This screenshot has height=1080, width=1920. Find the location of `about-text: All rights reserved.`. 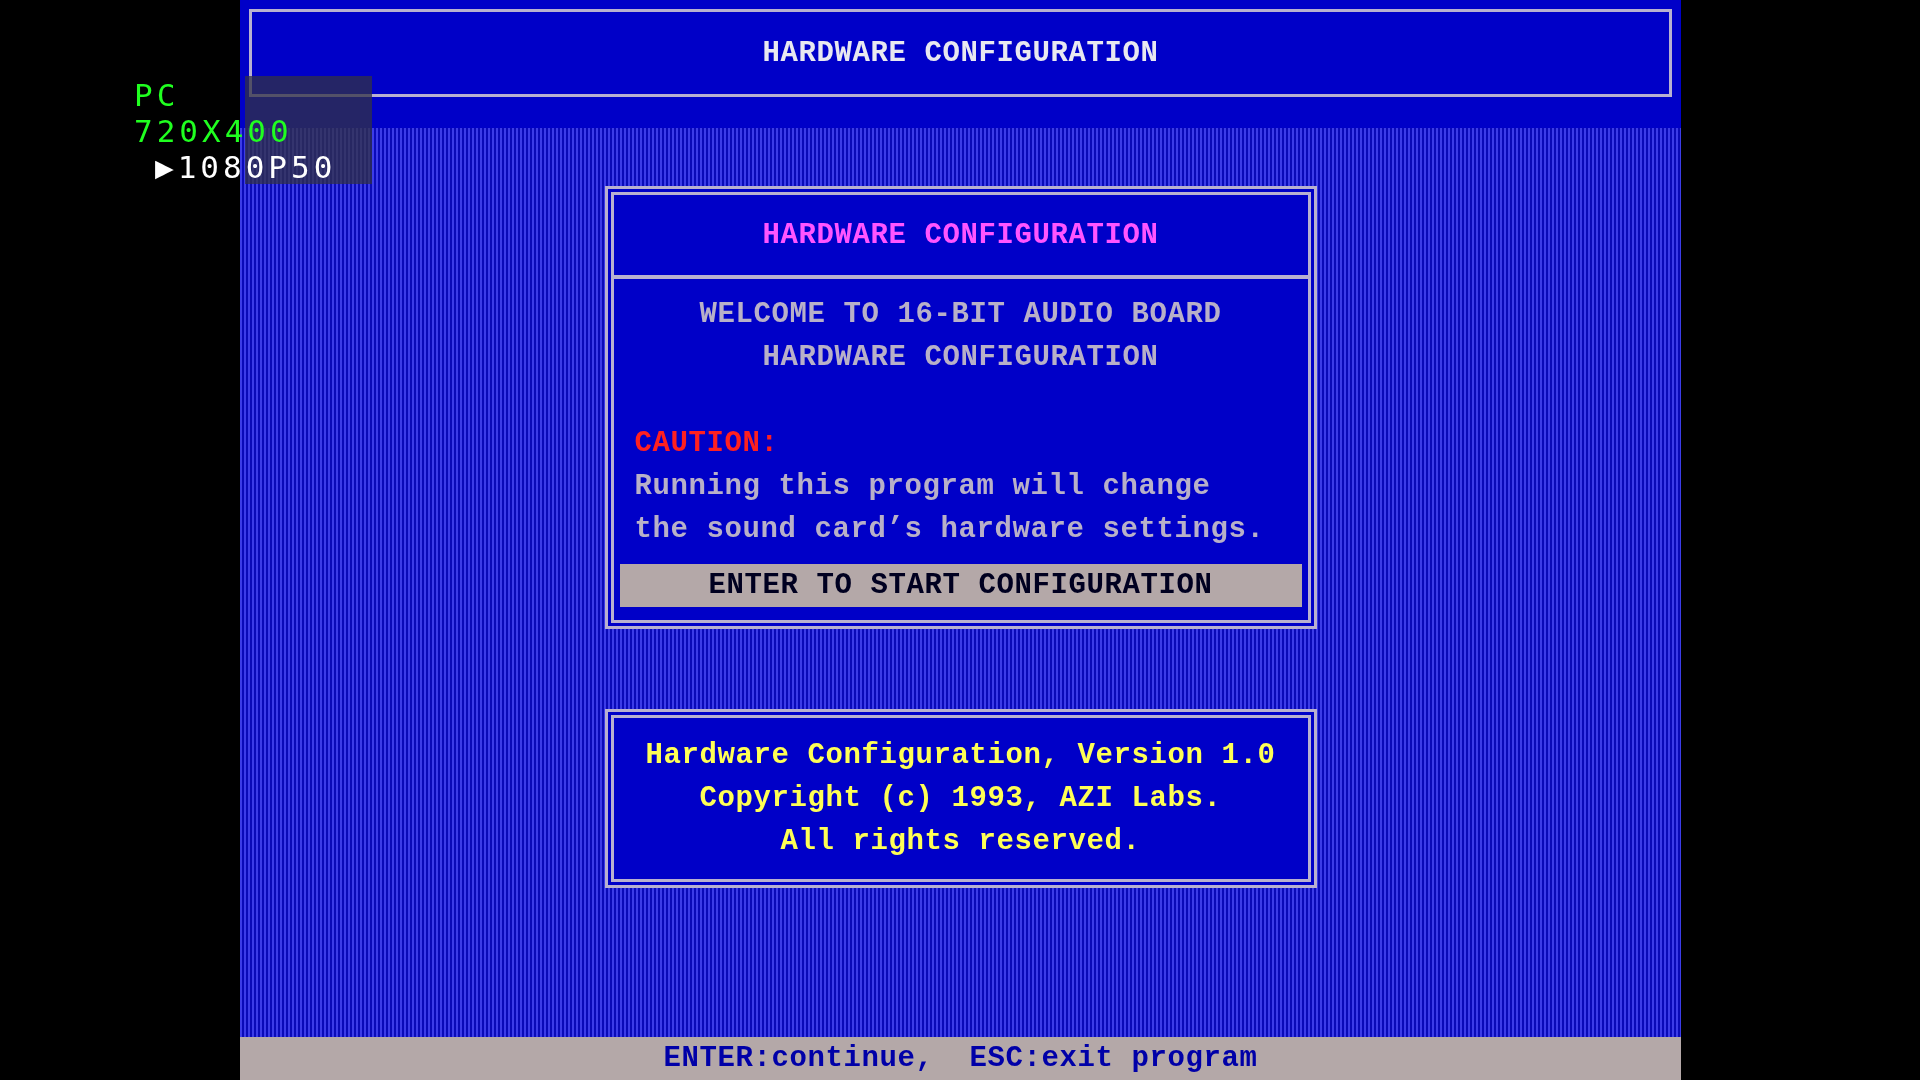

about-text: All rights reserved. is located at coordinates (960, 841).